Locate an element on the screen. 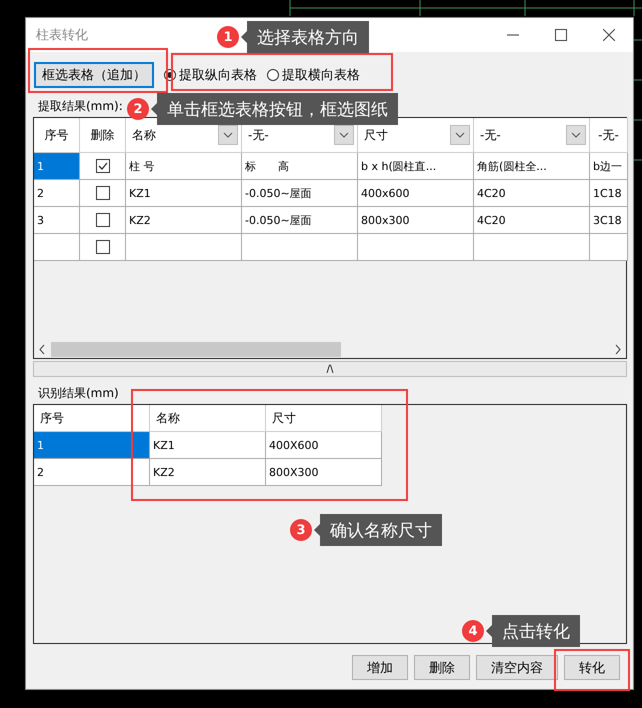 Image resolution: width=642 pixels, height=708 pixels. minimize-icon is located at coordinates (513, 35).